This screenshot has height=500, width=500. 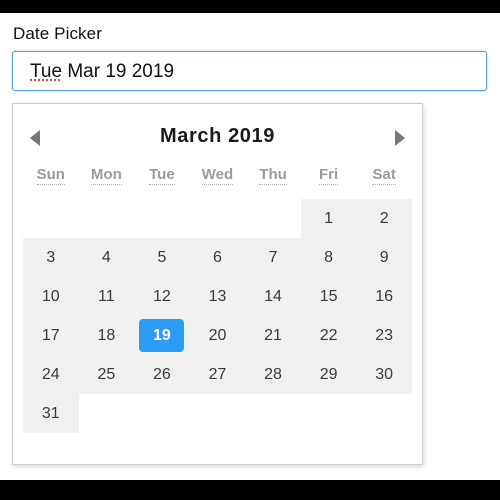 I want to click on day-label: 25, so click(x=106, y=374).